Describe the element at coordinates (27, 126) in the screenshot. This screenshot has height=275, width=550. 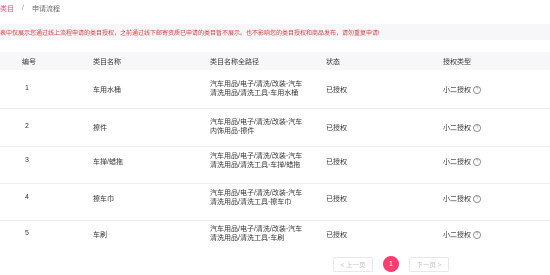
I see `row-number: 2` at that location.